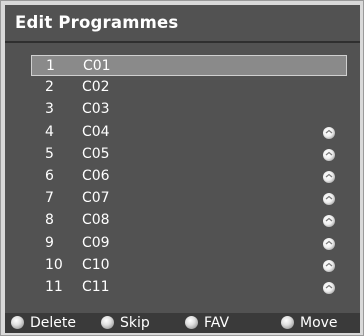  Describe the element at coordinates (189, 154) in the screenshot. I see `programme-row: 5 C05` at that location.